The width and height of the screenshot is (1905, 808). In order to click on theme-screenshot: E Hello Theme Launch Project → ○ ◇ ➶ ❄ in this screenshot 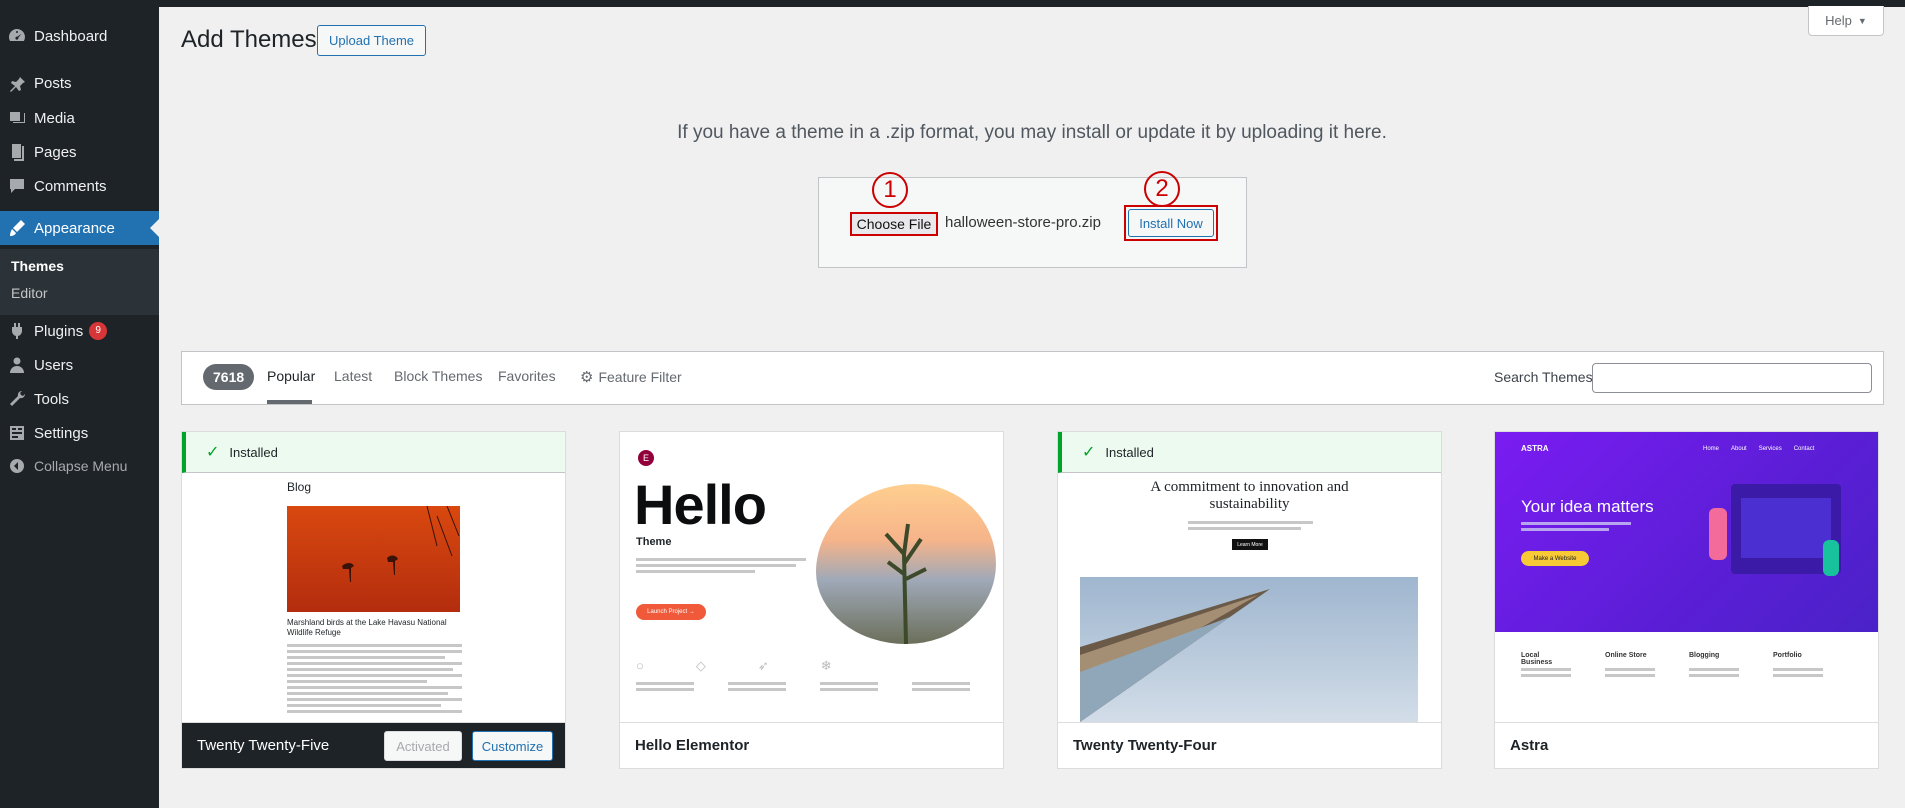, I will do `click(811, 577)`.